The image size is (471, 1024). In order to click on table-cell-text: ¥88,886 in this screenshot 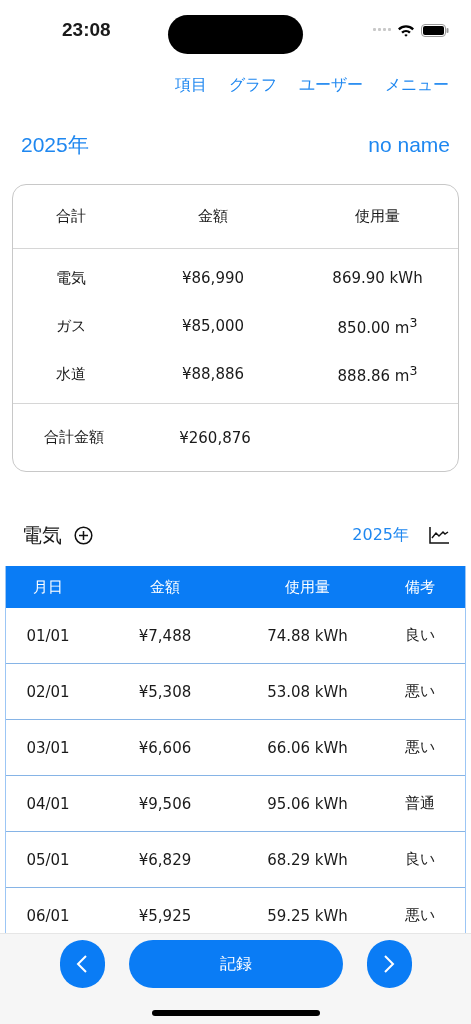, I will do `click(213, 374)`.